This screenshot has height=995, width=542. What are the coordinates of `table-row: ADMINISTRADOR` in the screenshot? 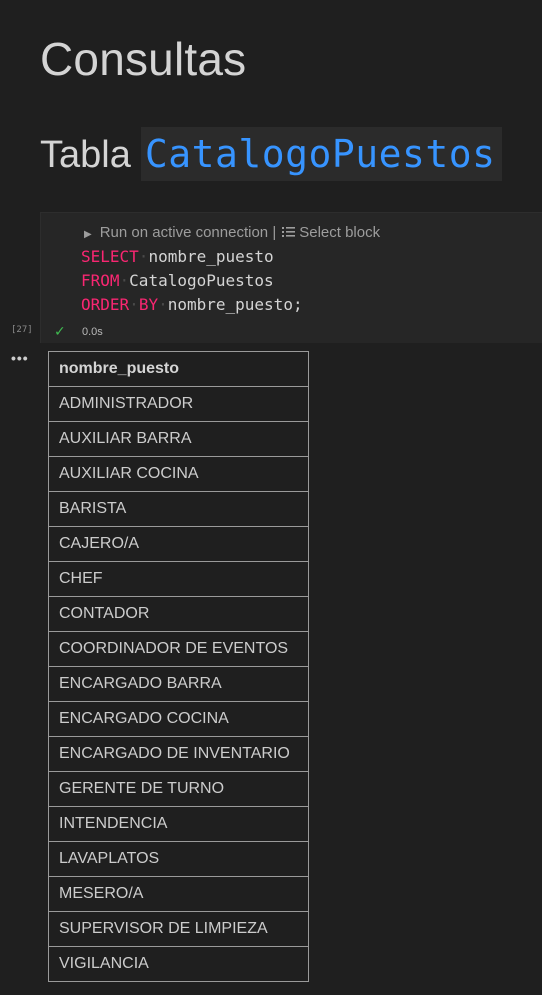 It's located at (178, 404).